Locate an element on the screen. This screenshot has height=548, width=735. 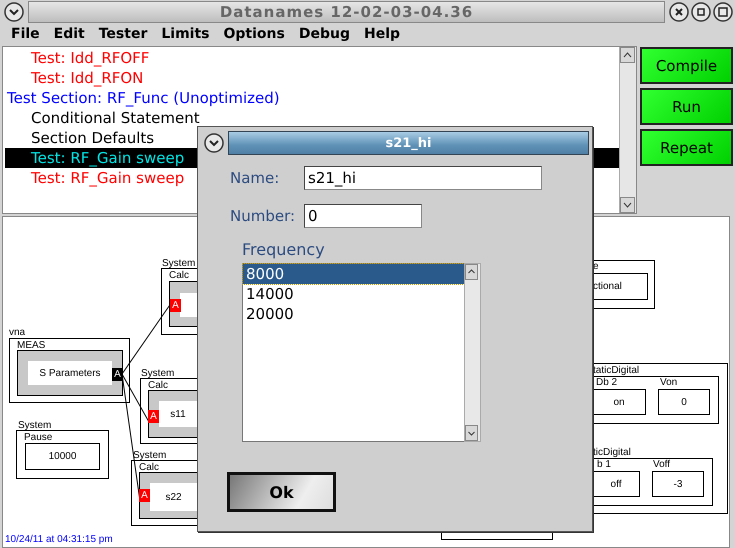
list-item: 20000 is located at coordinates (353, 314).